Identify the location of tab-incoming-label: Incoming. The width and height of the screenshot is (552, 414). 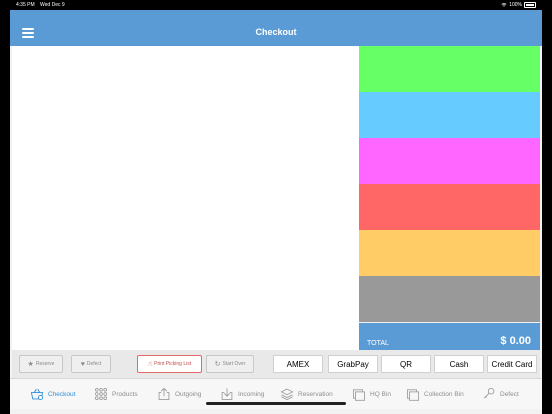
(251, 394).